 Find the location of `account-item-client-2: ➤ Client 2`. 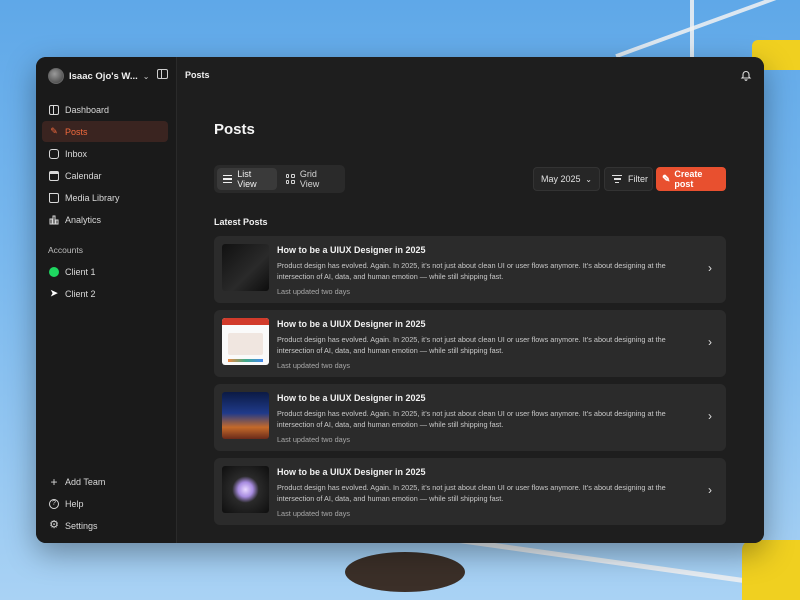

account-item-client-2: ➤ Client 2 is located at coordinates (105, 293).